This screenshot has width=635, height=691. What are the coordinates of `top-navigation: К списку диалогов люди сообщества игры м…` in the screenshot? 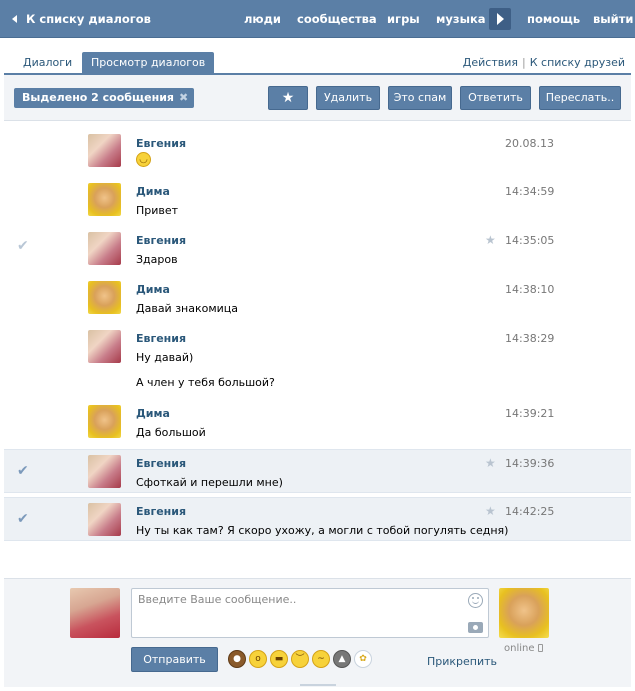 It's located at (317, 19).